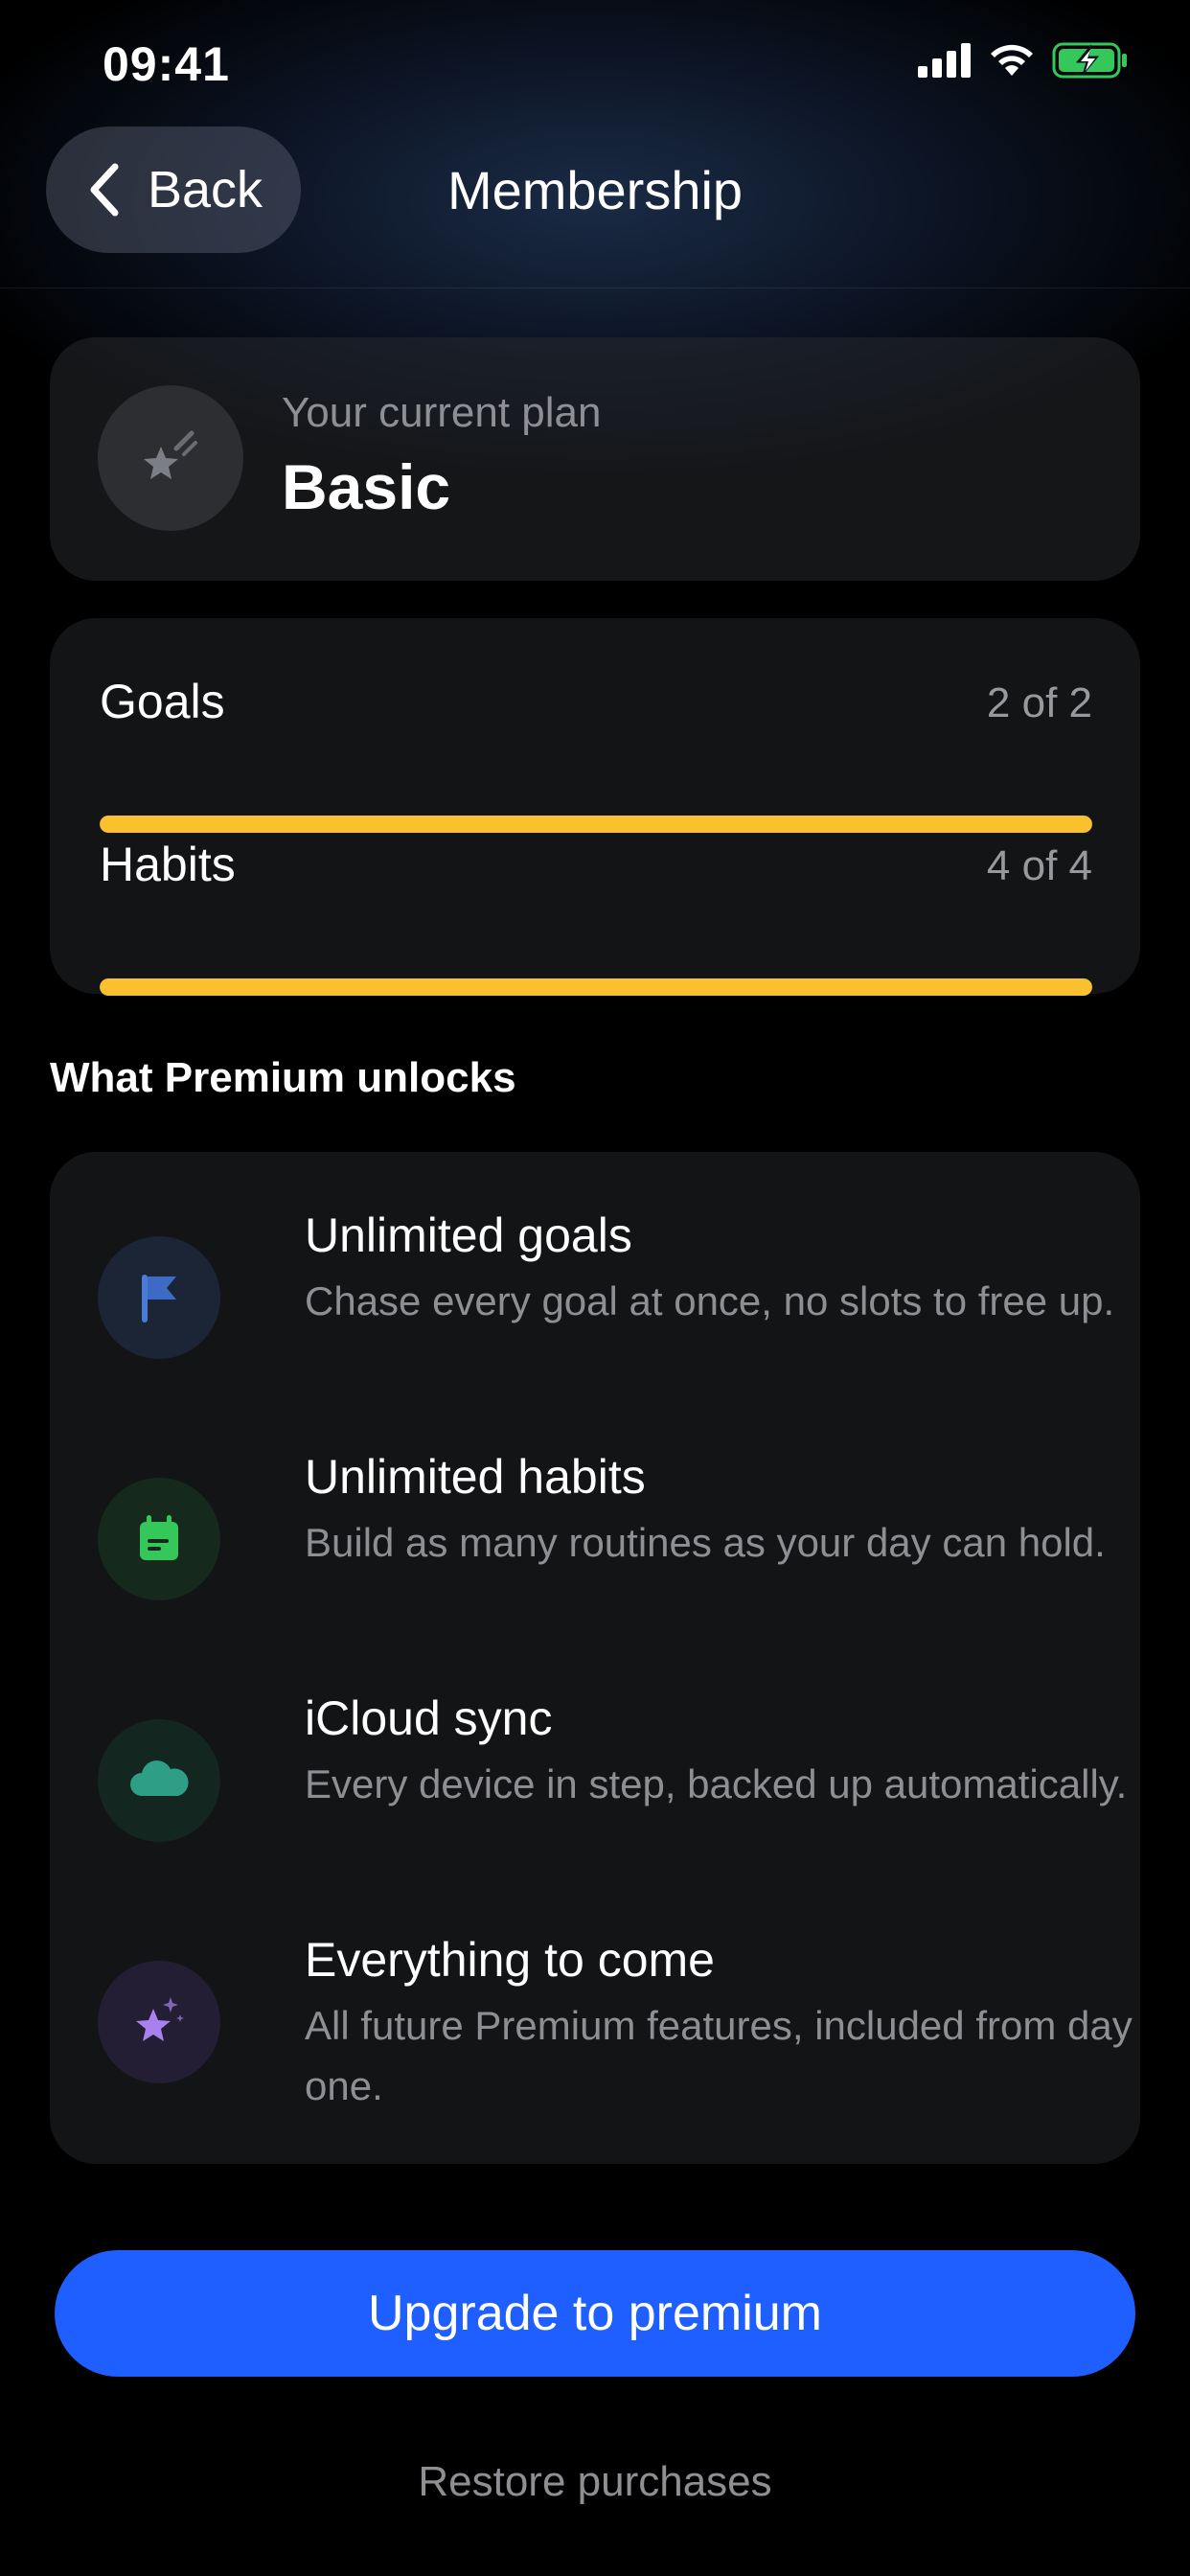 The height and width of the screenshot is (2576, 1190). What do you see at coordinates (1039, 702) in the screenshot?
I see `usage-count: 2 of 2` at bounding box center [1039, 702].